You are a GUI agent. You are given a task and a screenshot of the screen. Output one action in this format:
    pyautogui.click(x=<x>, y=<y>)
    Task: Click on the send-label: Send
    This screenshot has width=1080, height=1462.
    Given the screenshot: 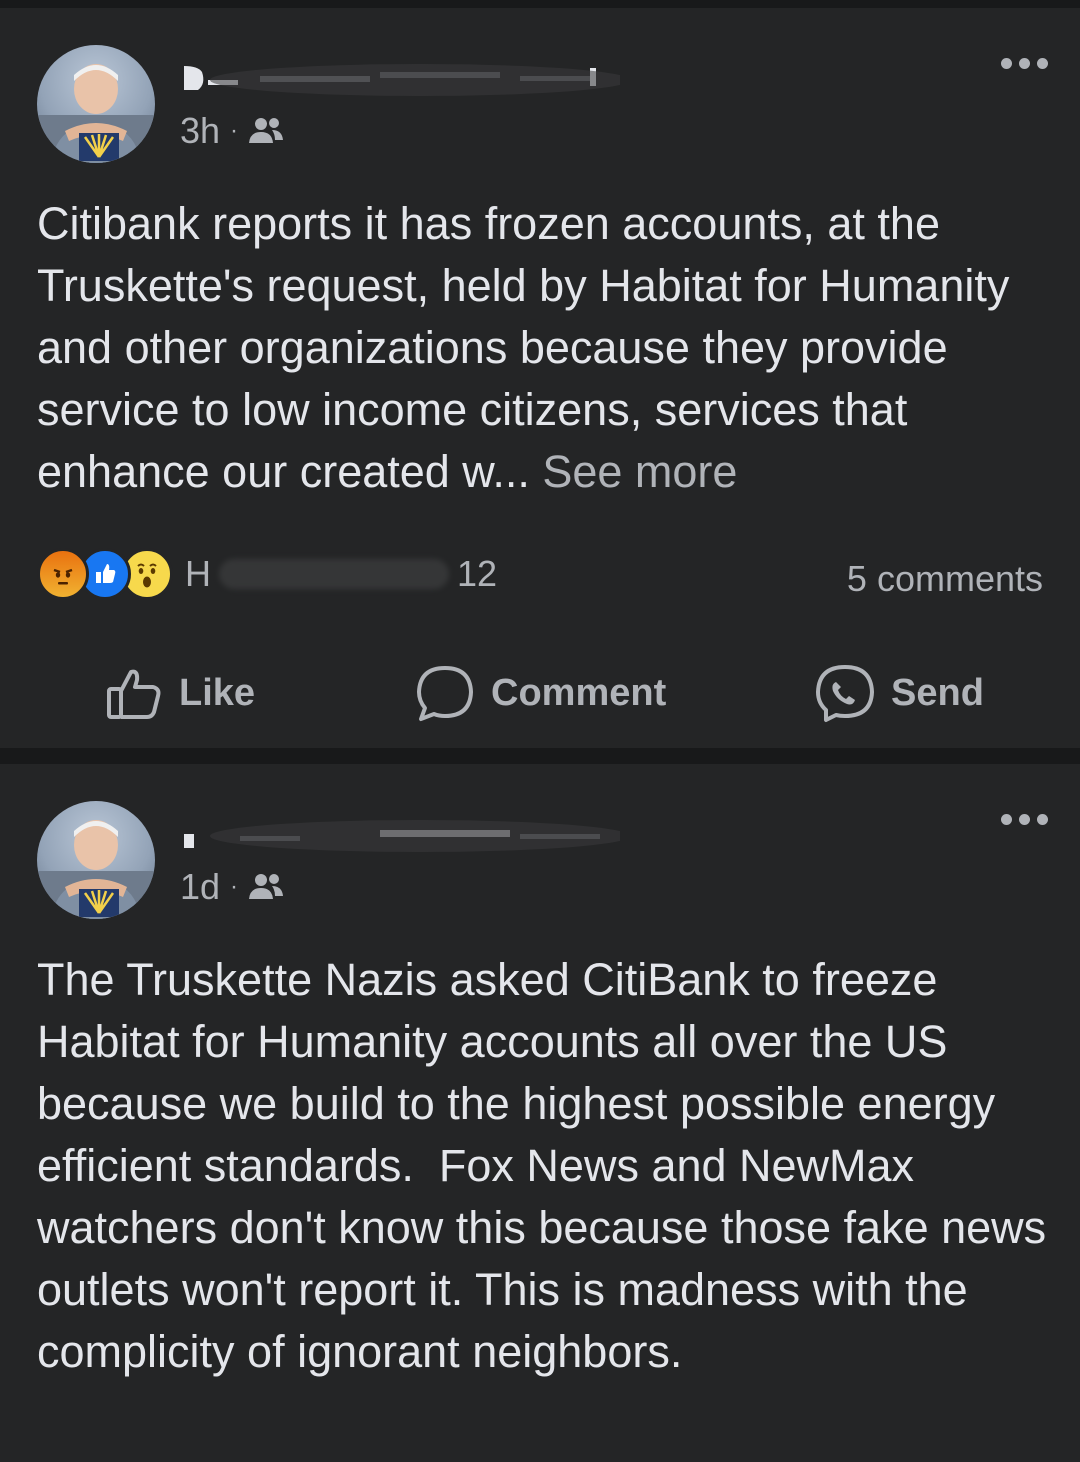 What is the action you would take?
    pyautogui.click(x=937, y=692)
    